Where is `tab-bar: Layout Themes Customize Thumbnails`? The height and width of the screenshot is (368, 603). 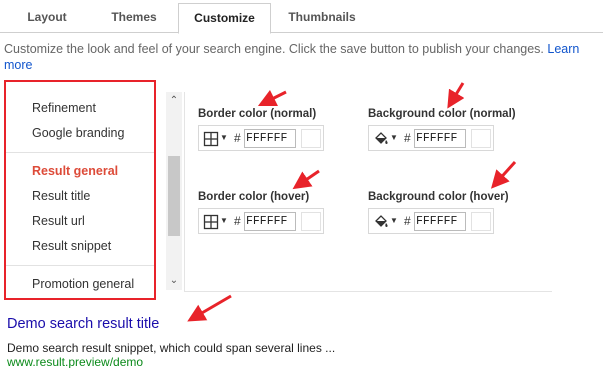 tab-bar: Layout Themes Customize Thumbnails is located at coordinates (301, 17).